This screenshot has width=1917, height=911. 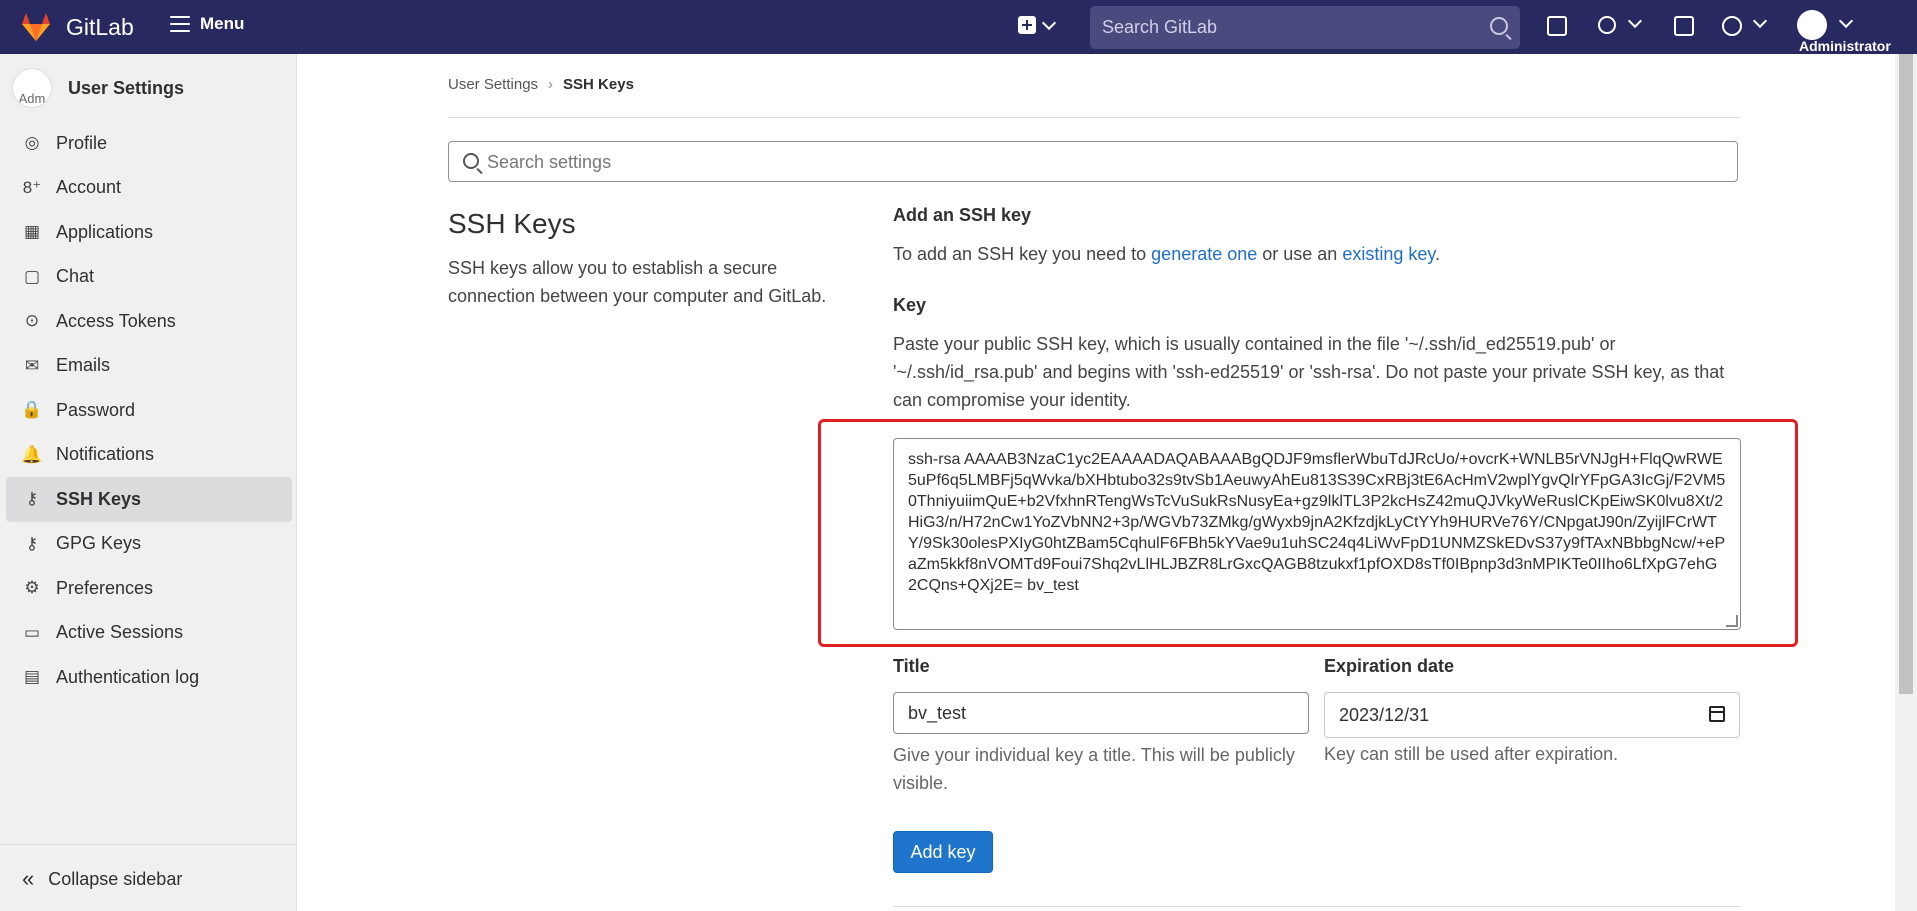 I want to click on plus-square-icon, so click(x=1027, y=25).